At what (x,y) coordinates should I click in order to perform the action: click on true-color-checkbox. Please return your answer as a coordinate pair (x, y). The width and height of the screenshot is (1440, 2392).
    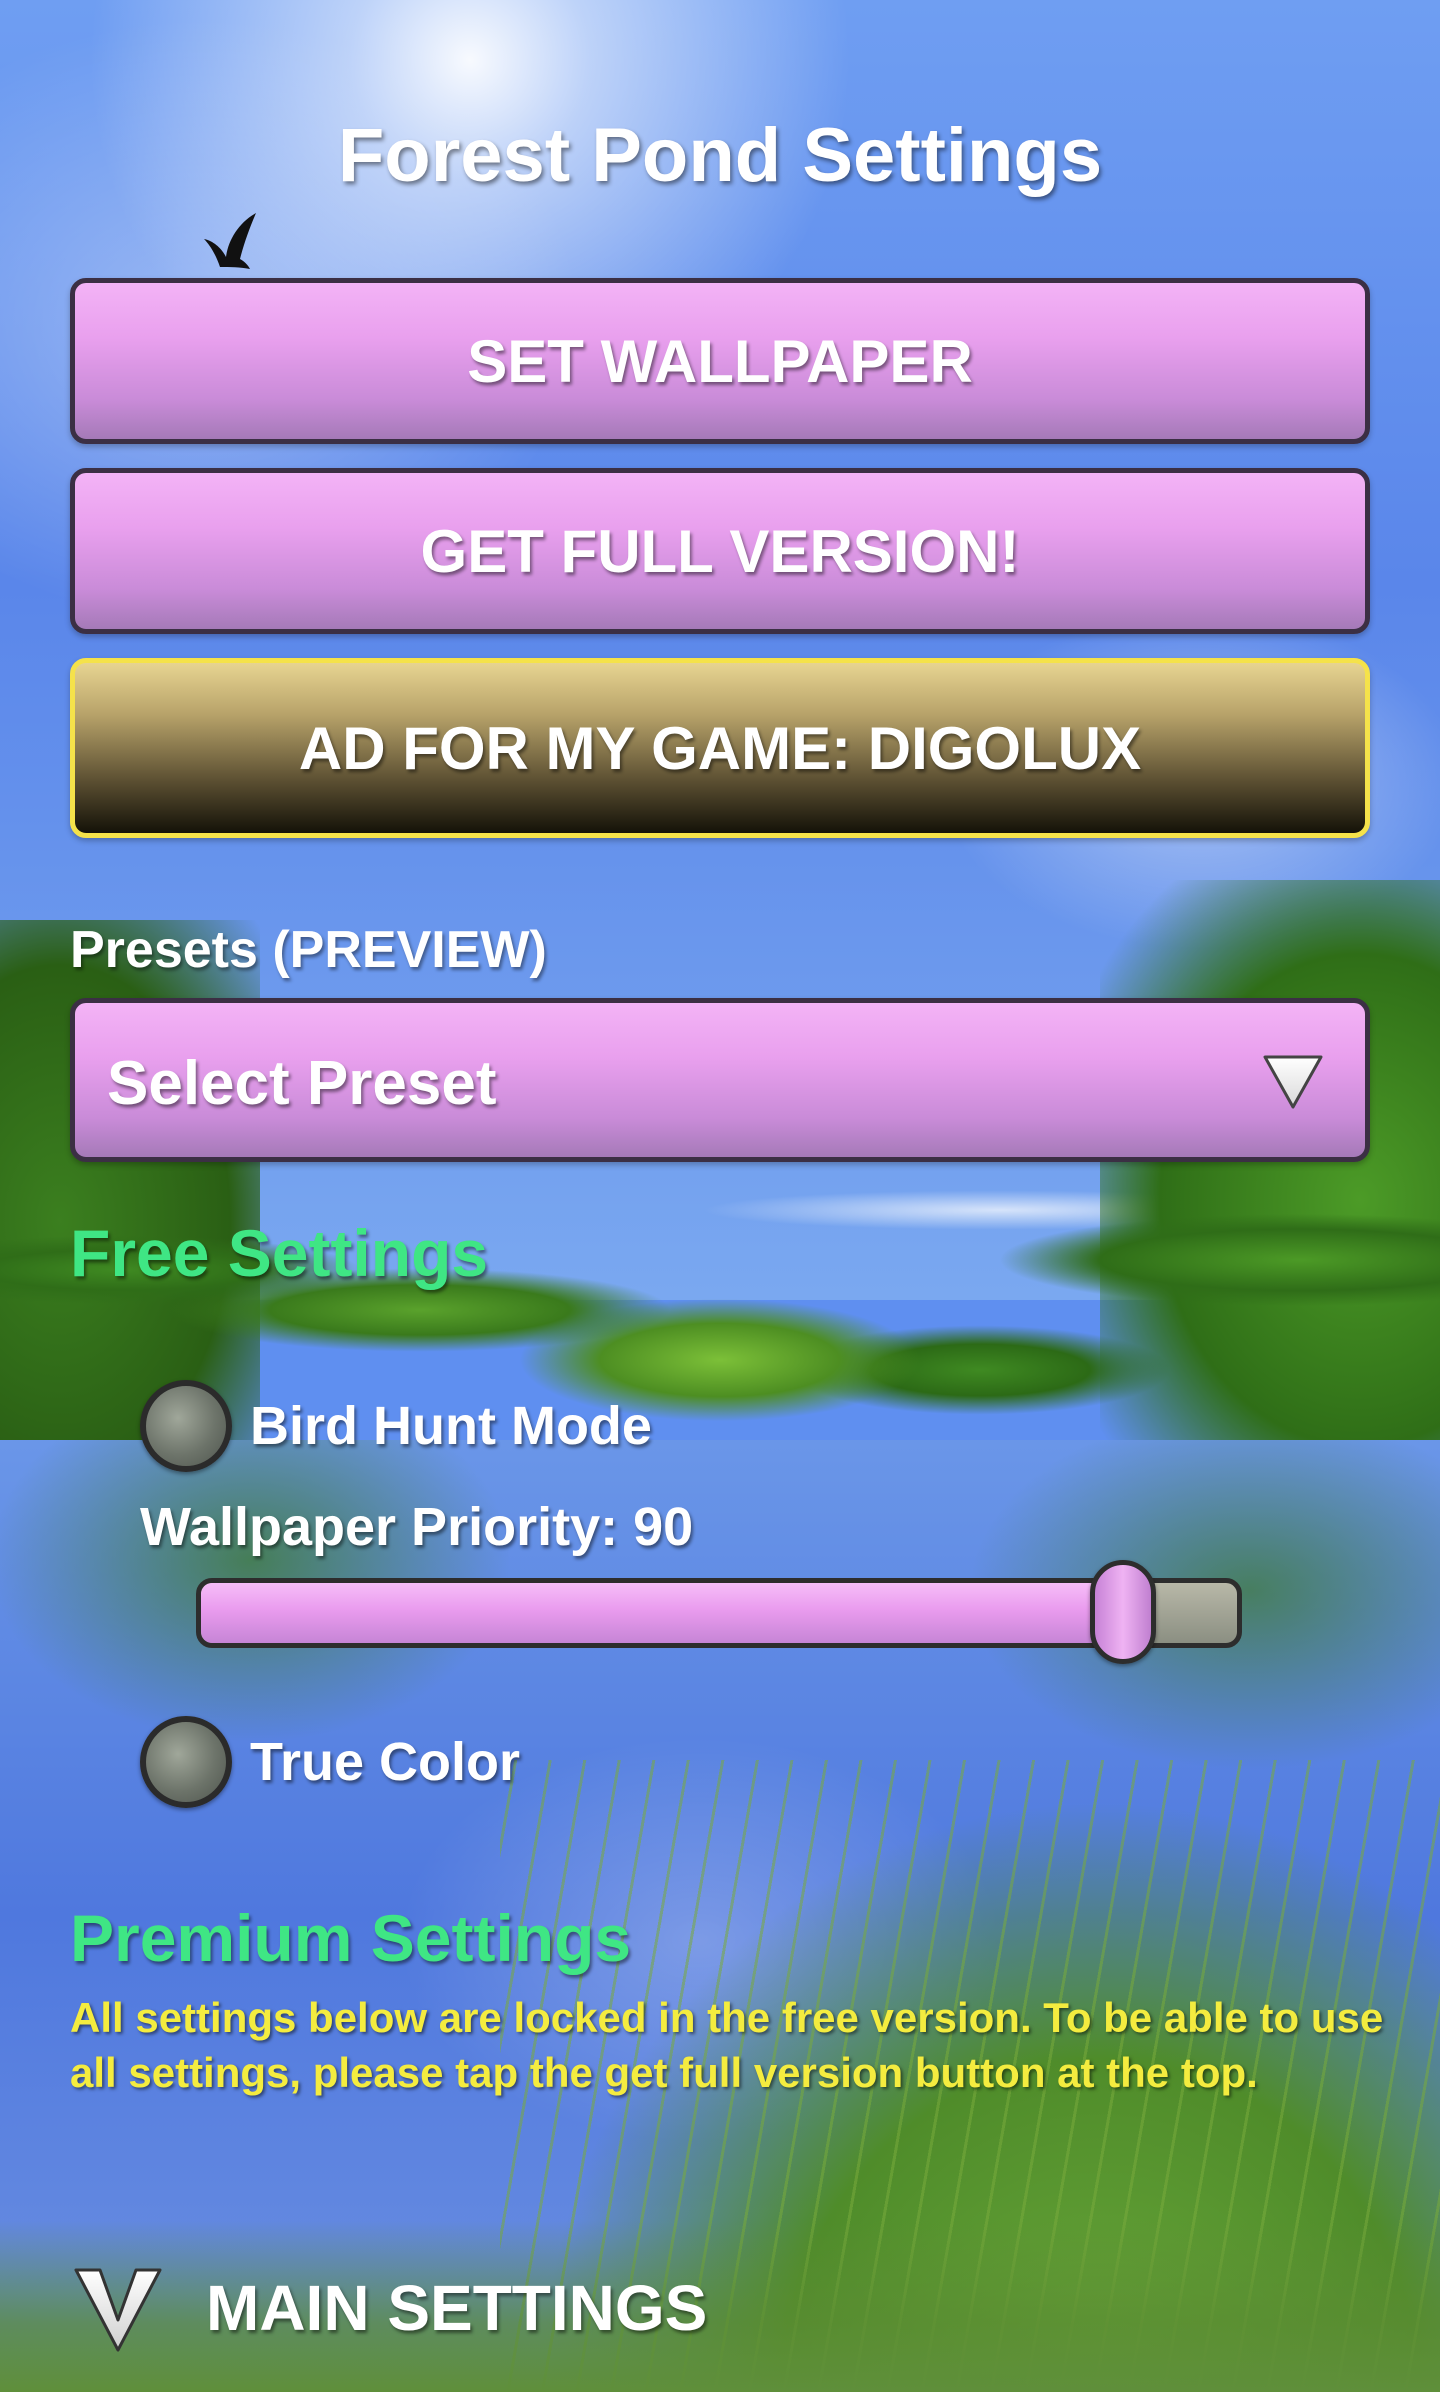
    Looking at the image, I should click on (186, 1762).